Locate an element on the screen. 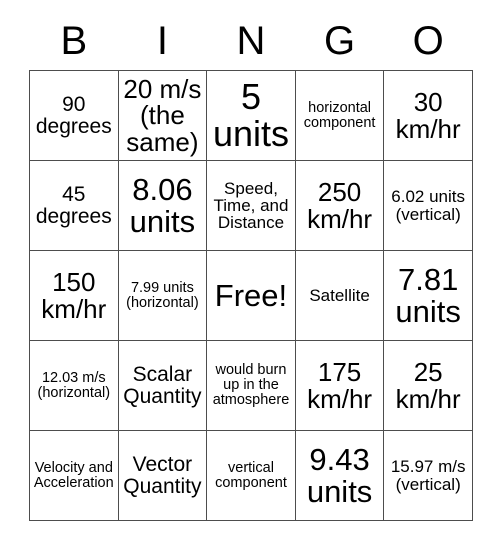  bingo-cell-label: 90 degrees is located at coordinates (73, 115).